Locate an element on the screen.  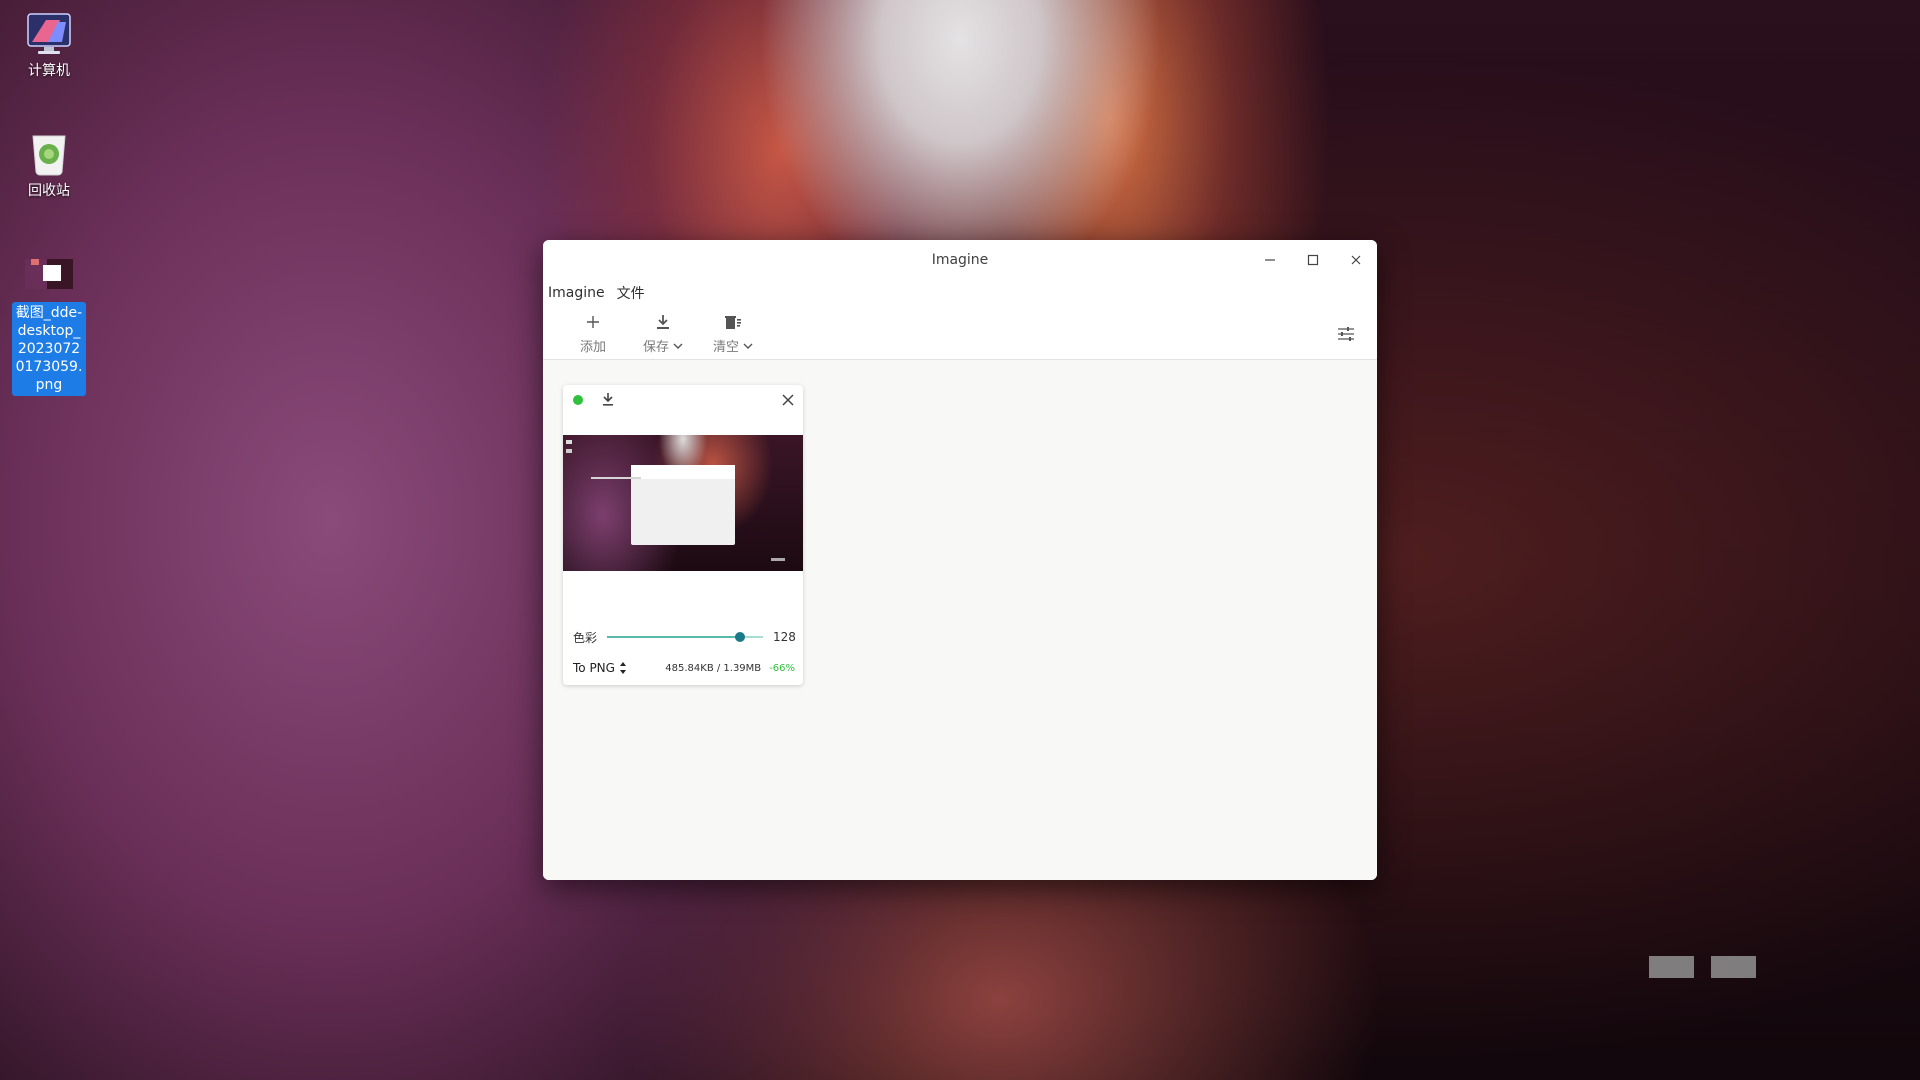
desktop-widget-right is located at coordinates (1733, 967).